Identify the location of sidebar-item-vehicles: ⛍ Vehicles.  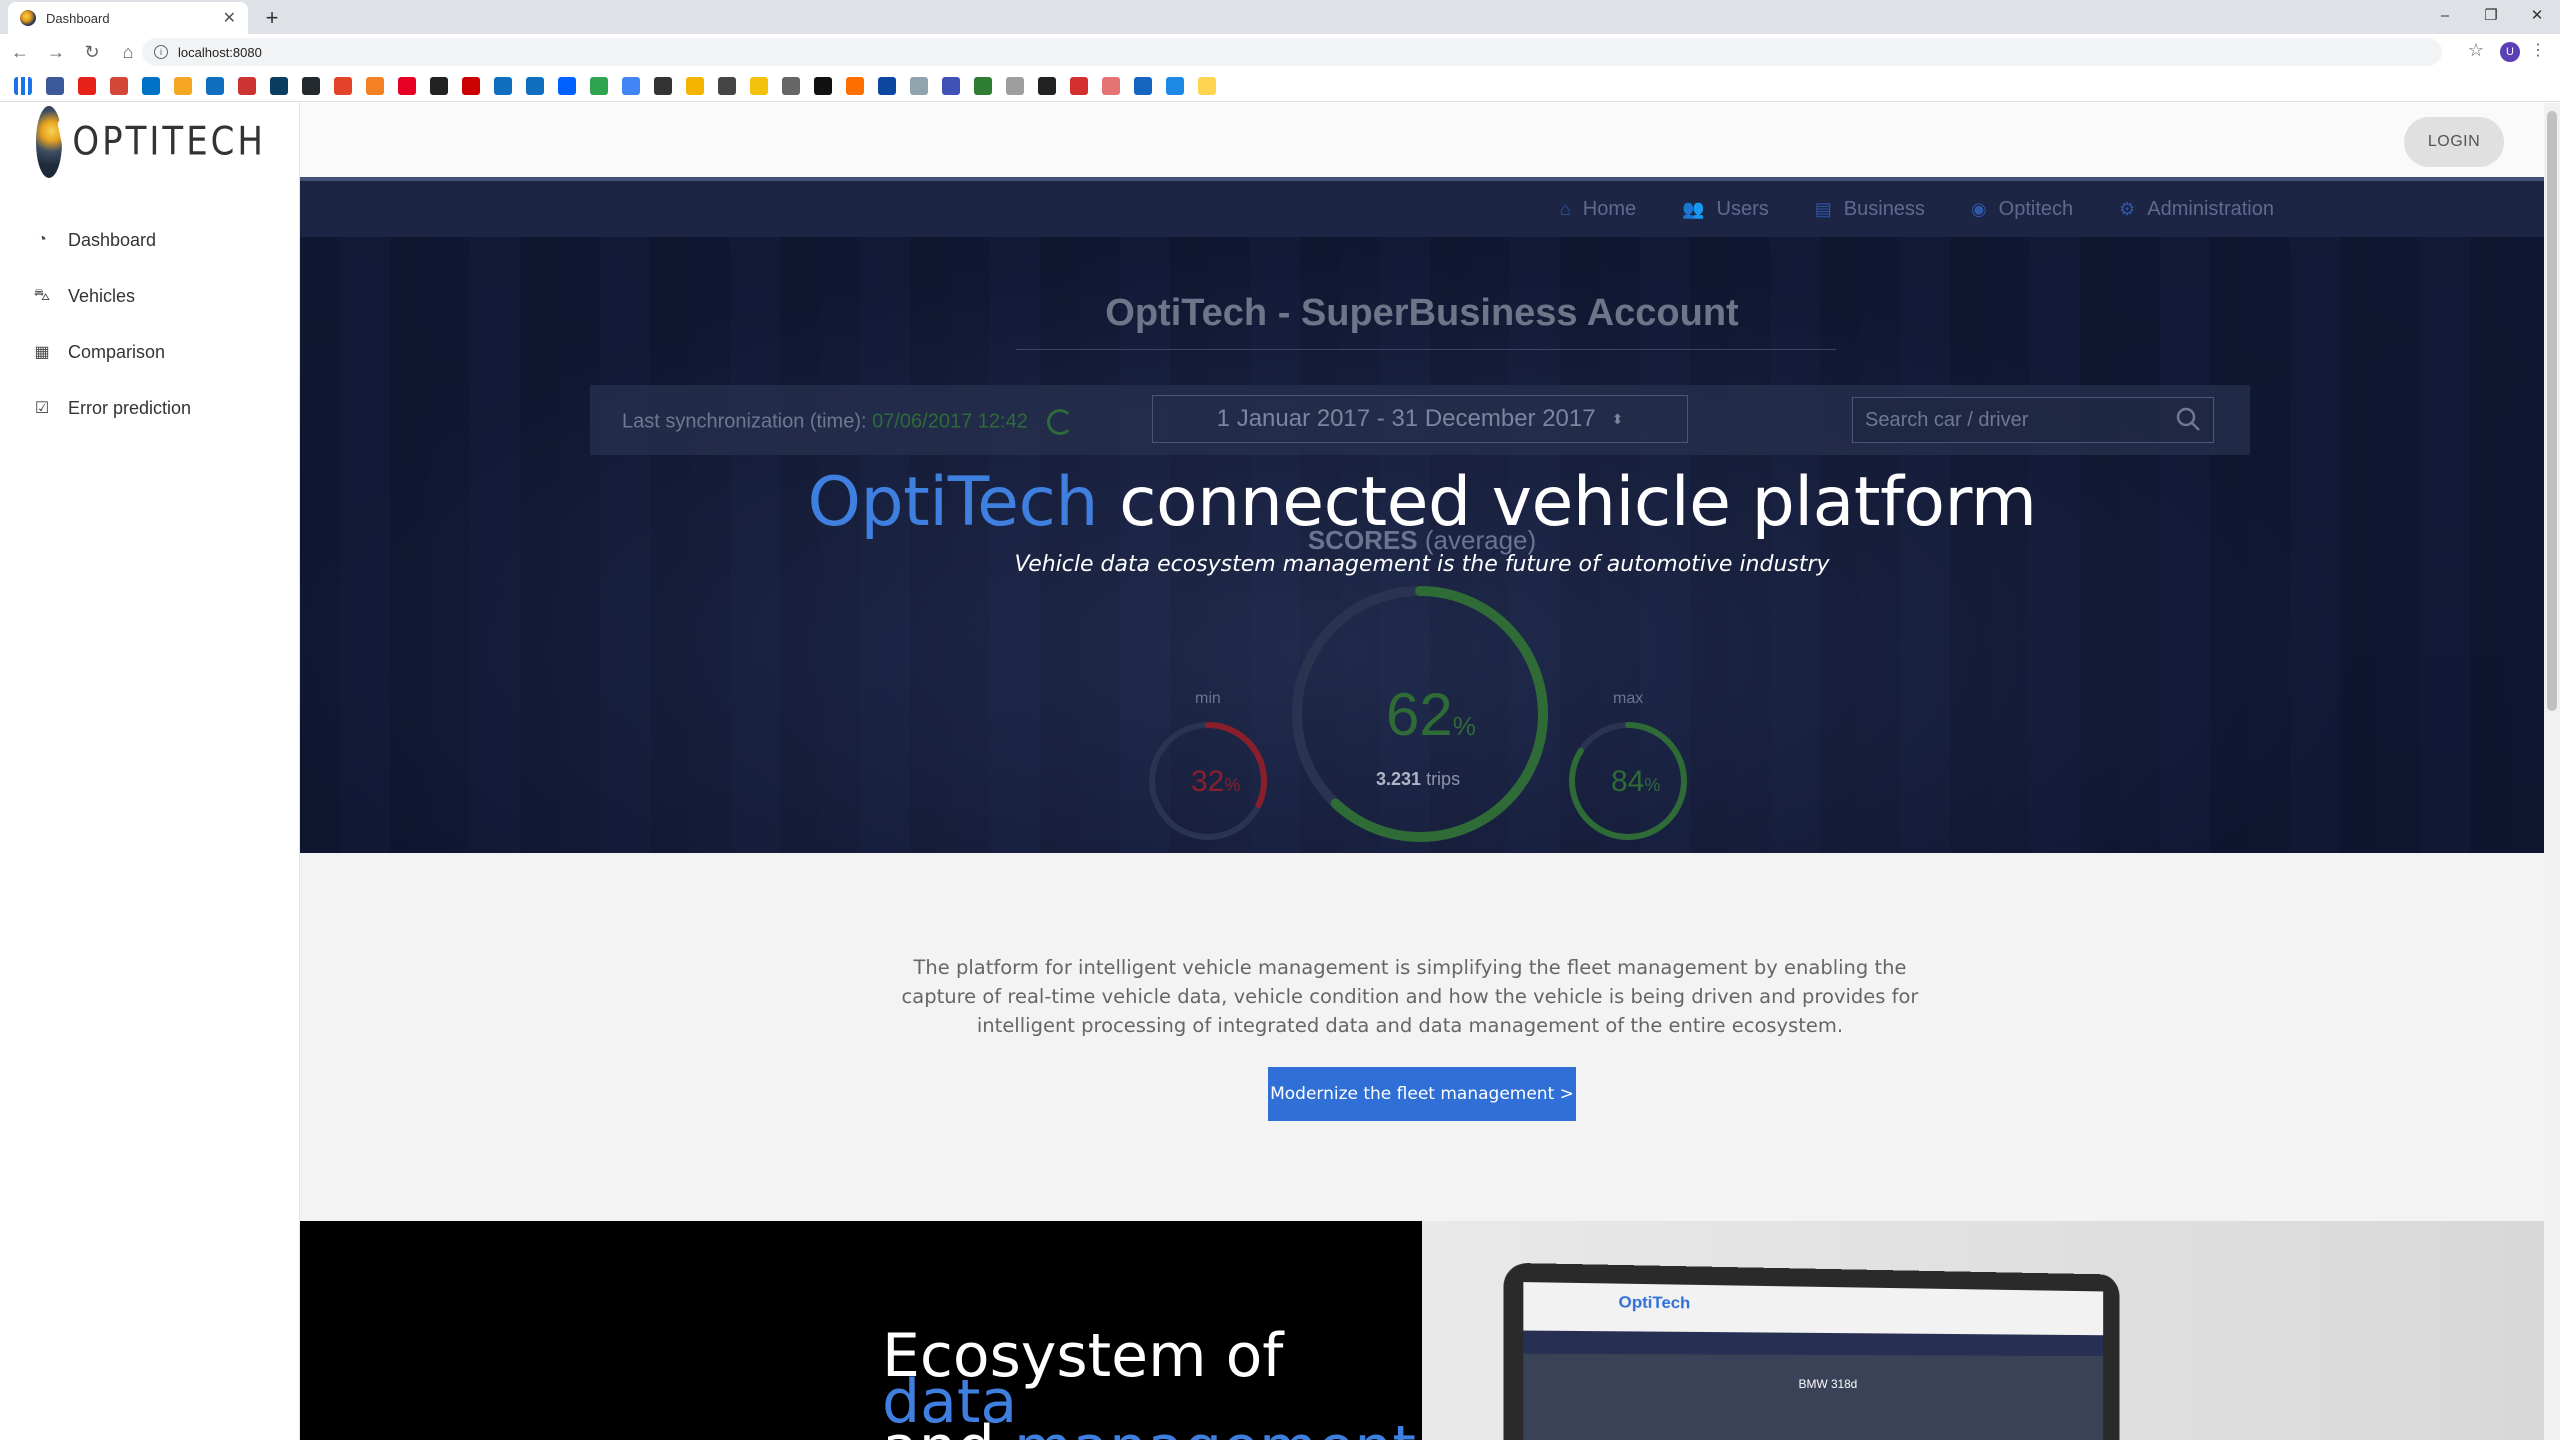
(83, 296).